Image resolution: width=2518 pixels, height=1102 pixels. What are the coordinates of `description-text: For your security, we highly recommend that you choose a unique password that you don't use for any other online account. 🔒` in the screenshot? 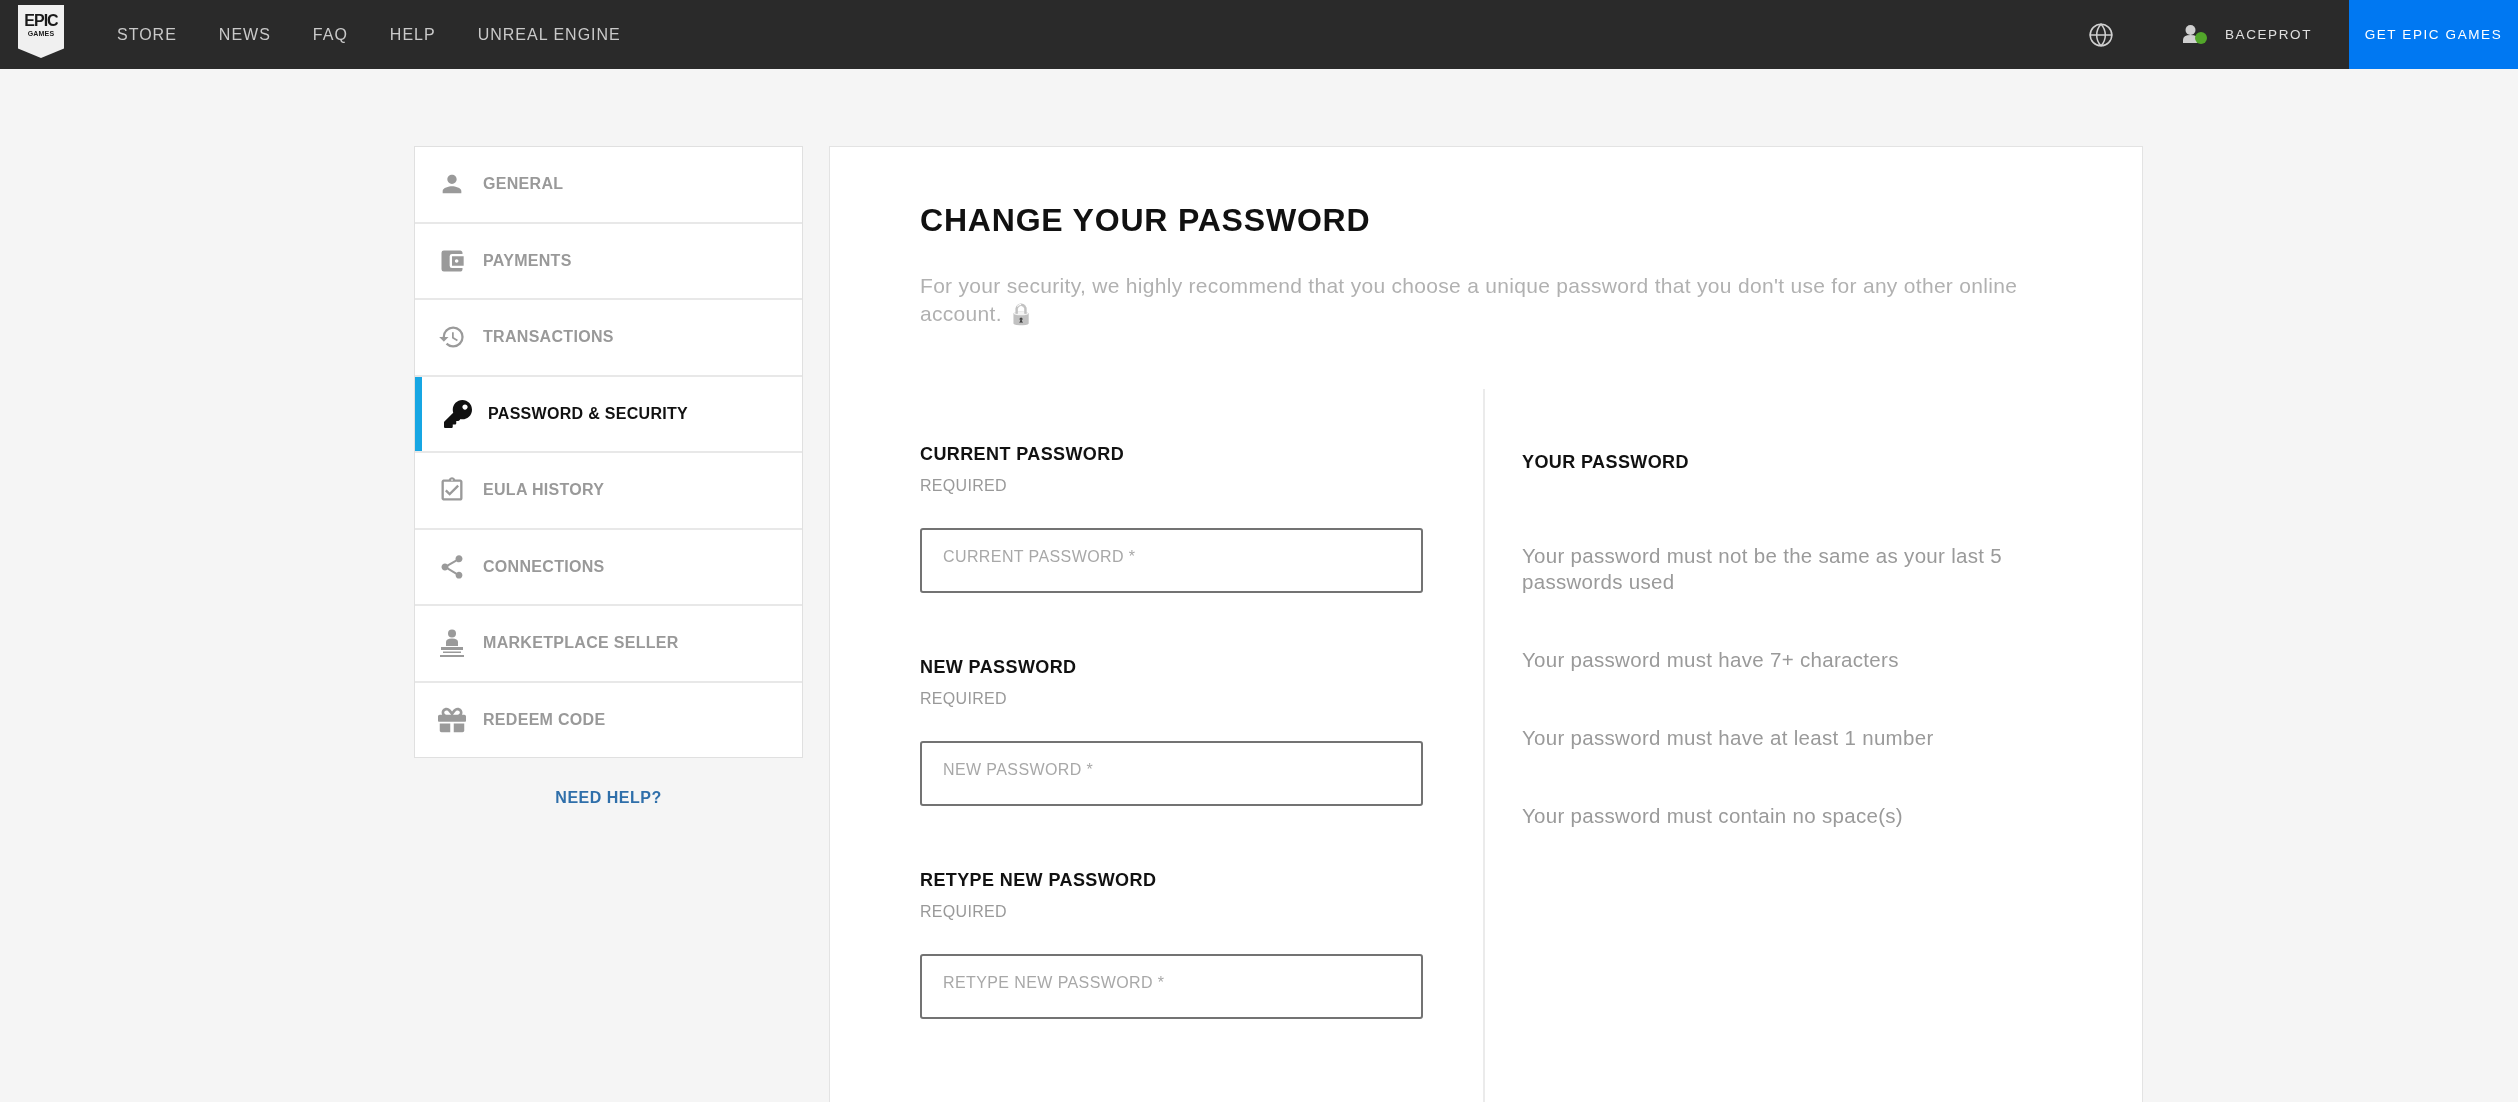 It's located at (1469, 300).